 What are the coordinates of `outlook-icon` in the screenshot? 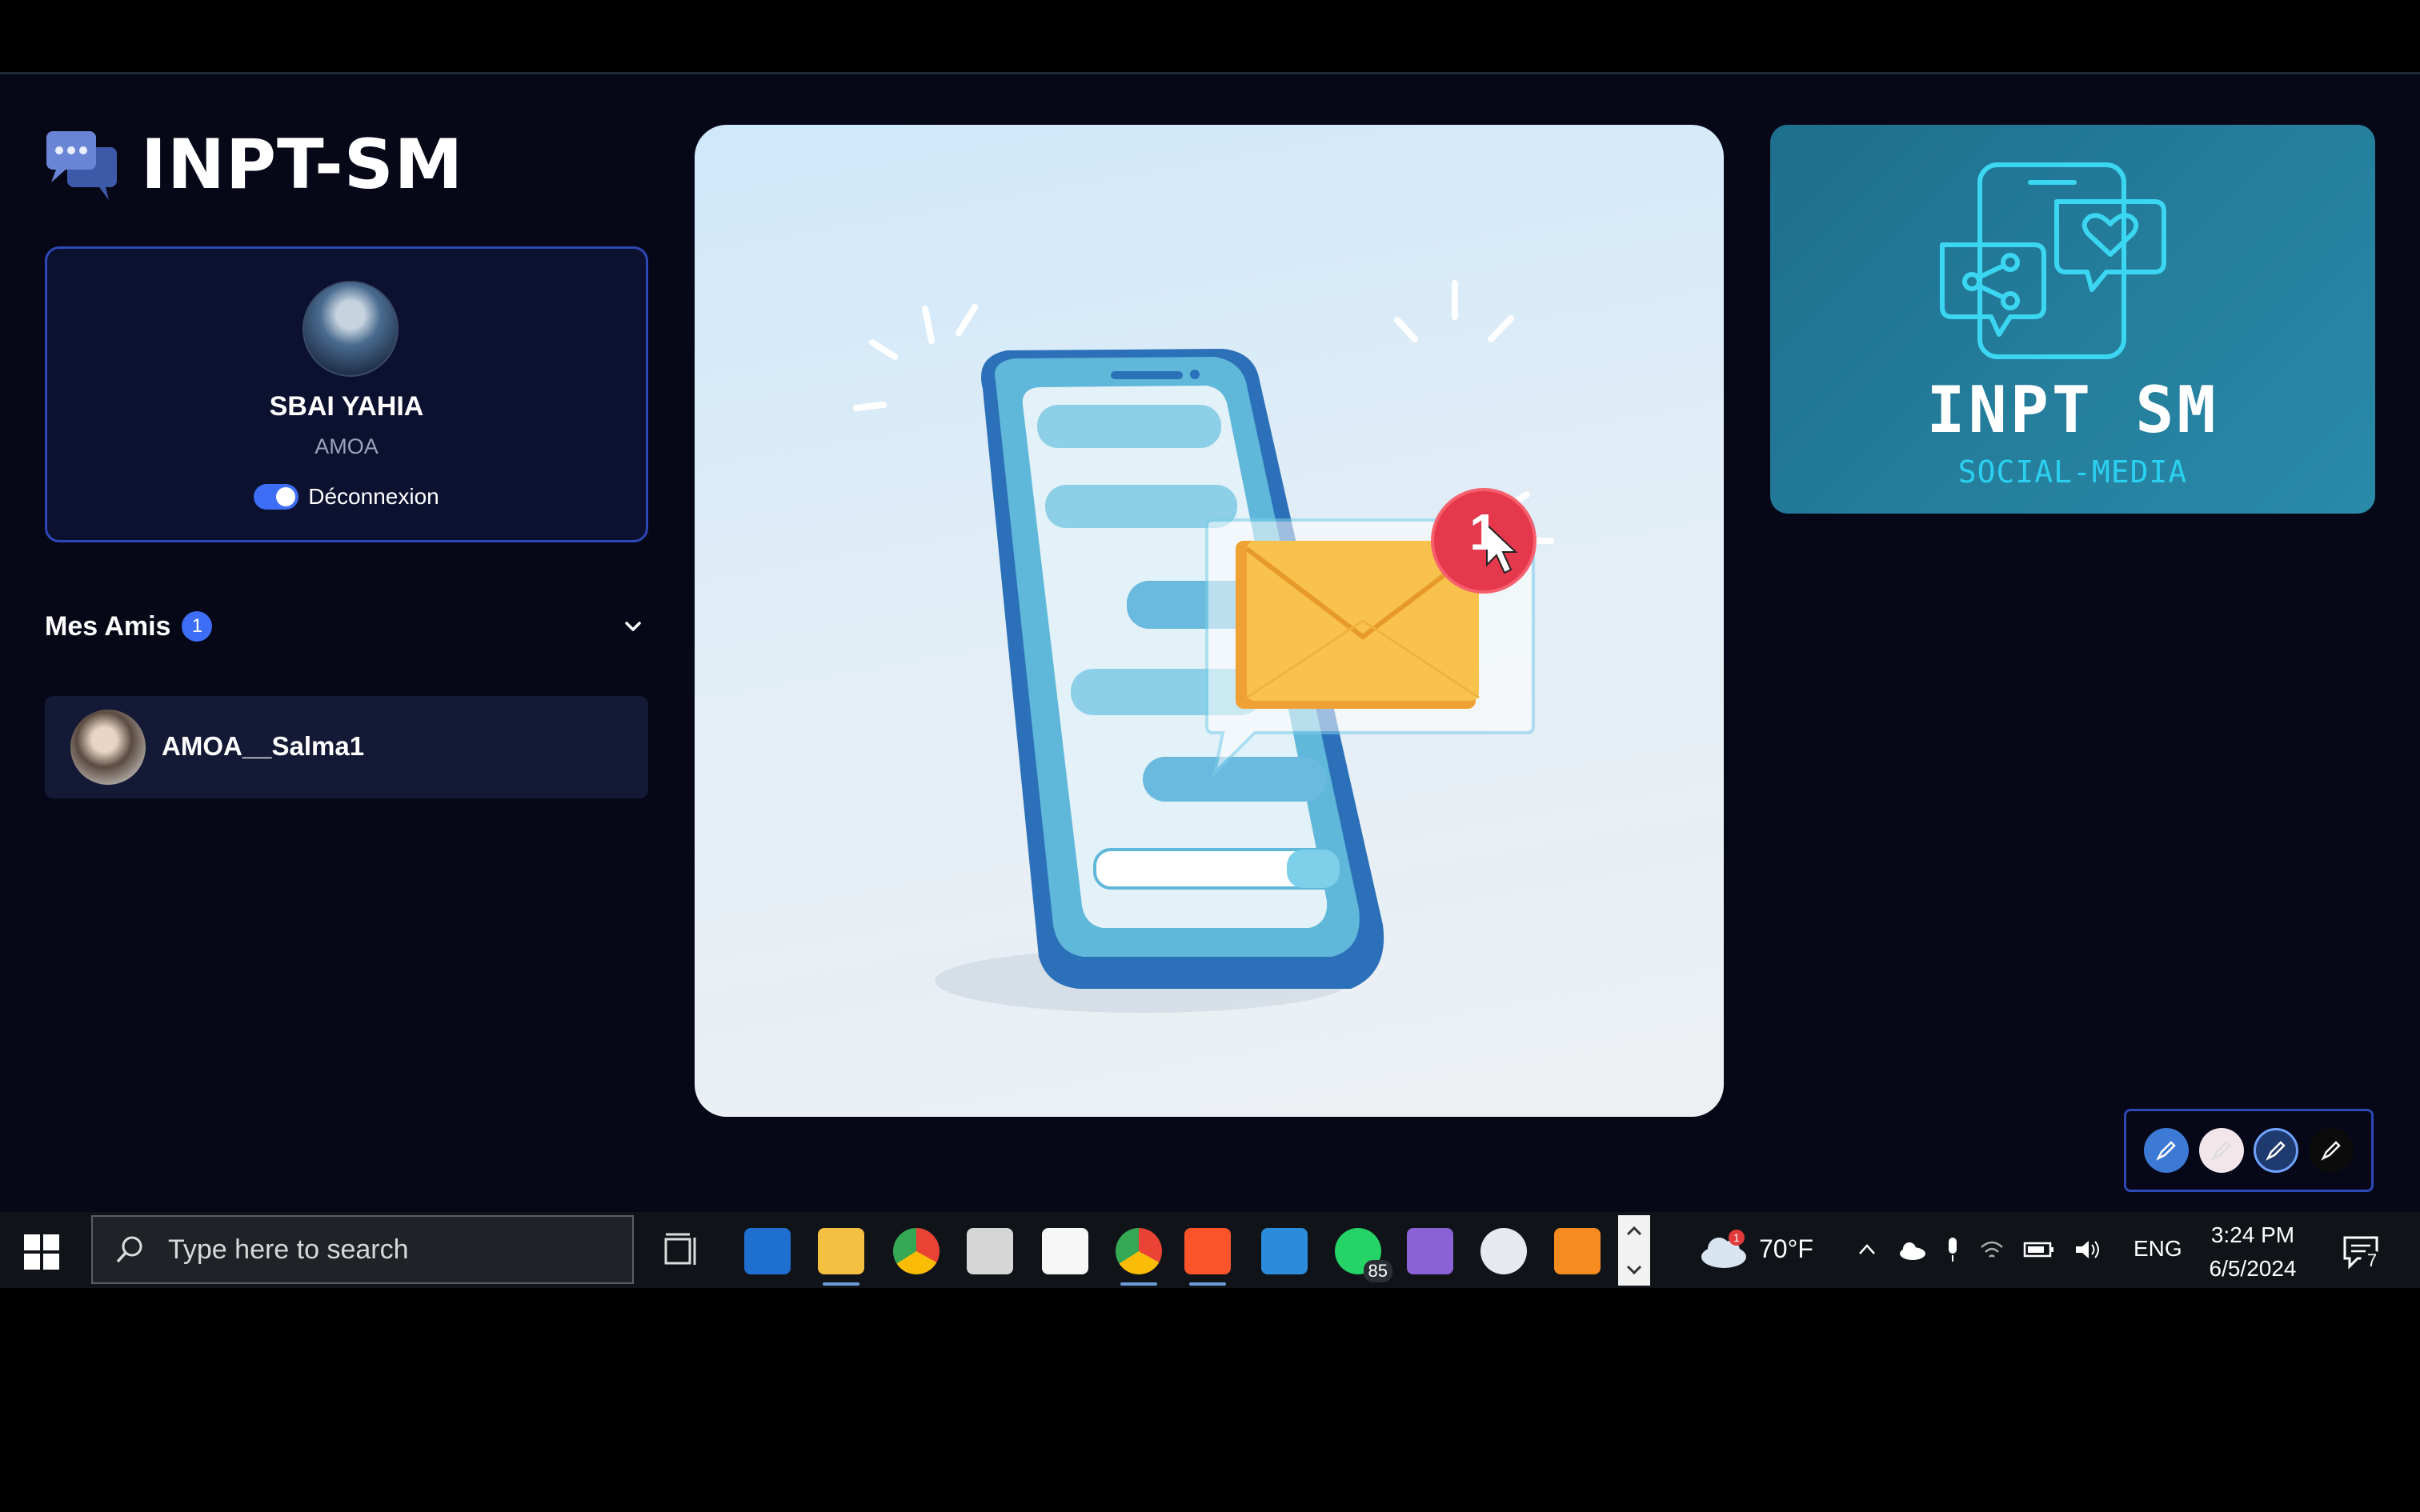 It's located at (767, 1251).